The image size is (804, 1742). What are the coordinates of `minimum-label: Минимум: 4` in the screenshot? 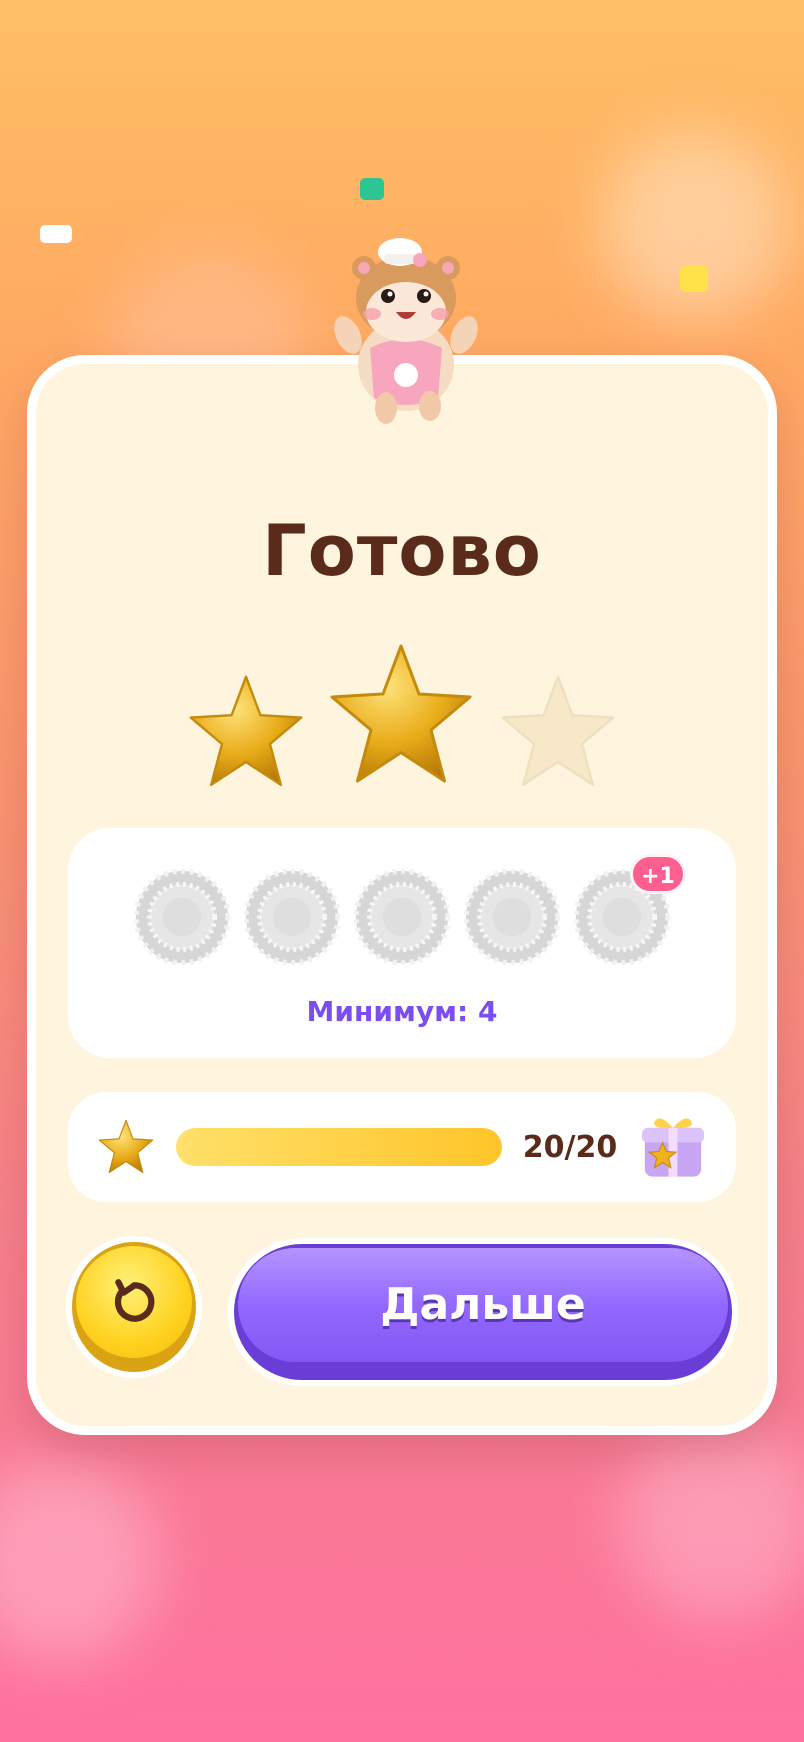 It's located at (402, 1011).